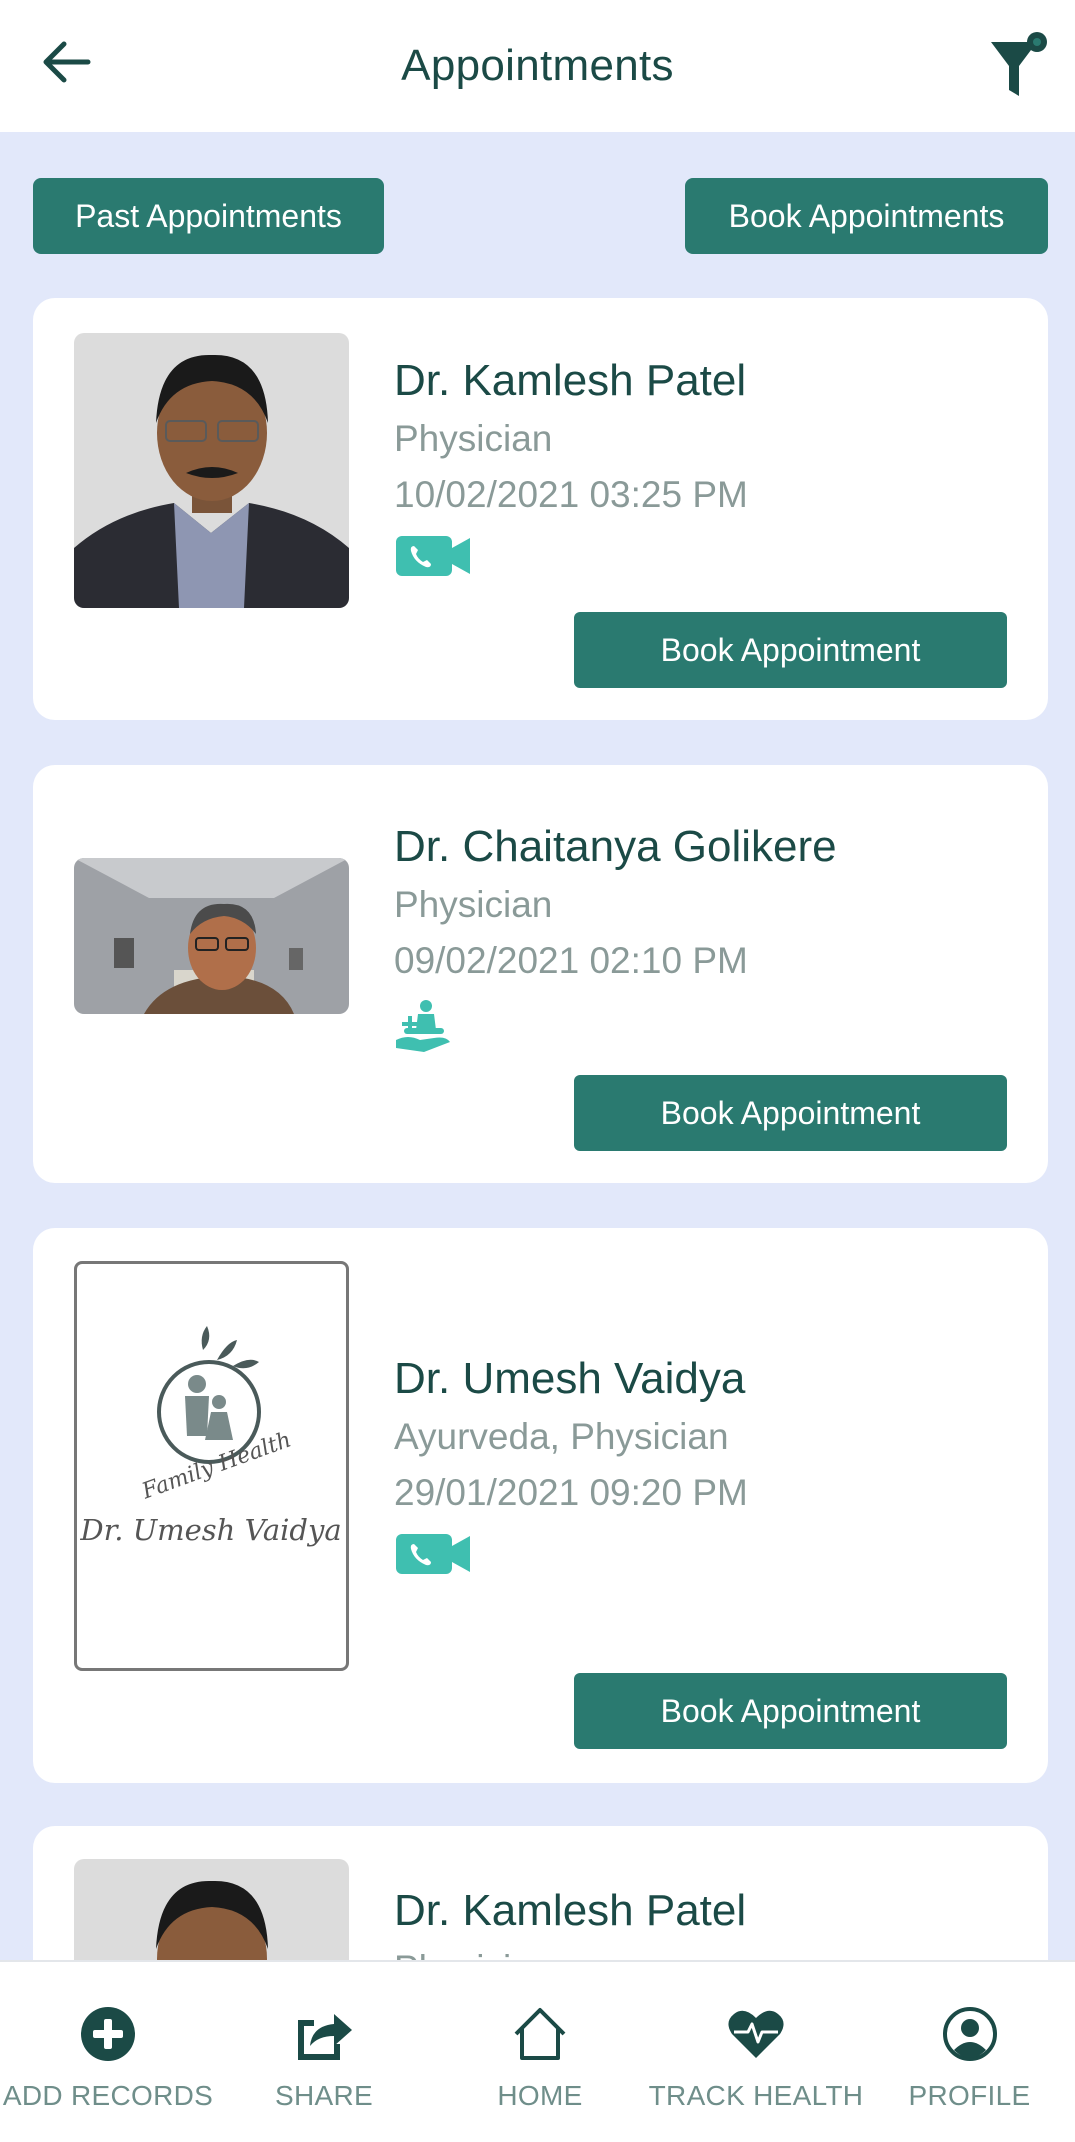 The image size is (1075, 2142). Describe the element at coordinates (756, 2034) in the screenshot. I see `heartbeat-icon` at that location.